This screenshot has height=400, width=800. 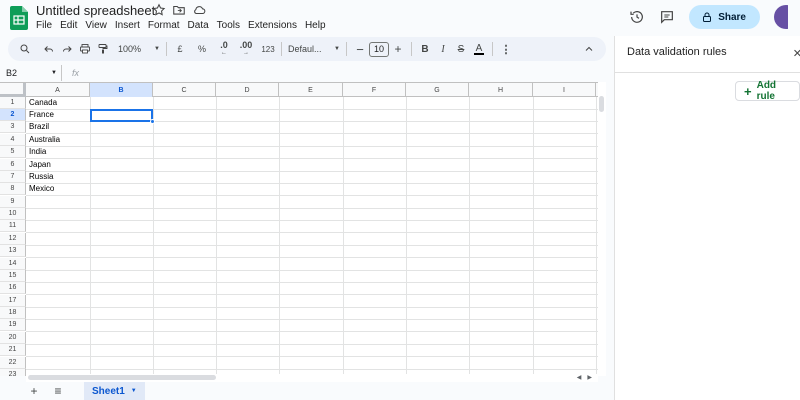 What do you see at coordinates (13, 103) in the screenshot?
I see `row-header-1: 1` at bounding box center [13, 103].